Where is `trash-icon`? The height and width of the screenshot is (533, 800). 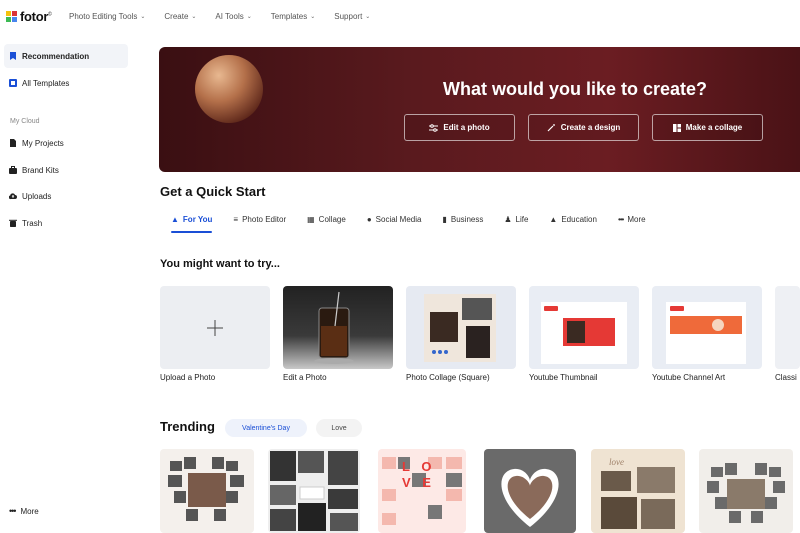
trash-icon is located at coordinates (13, 223).